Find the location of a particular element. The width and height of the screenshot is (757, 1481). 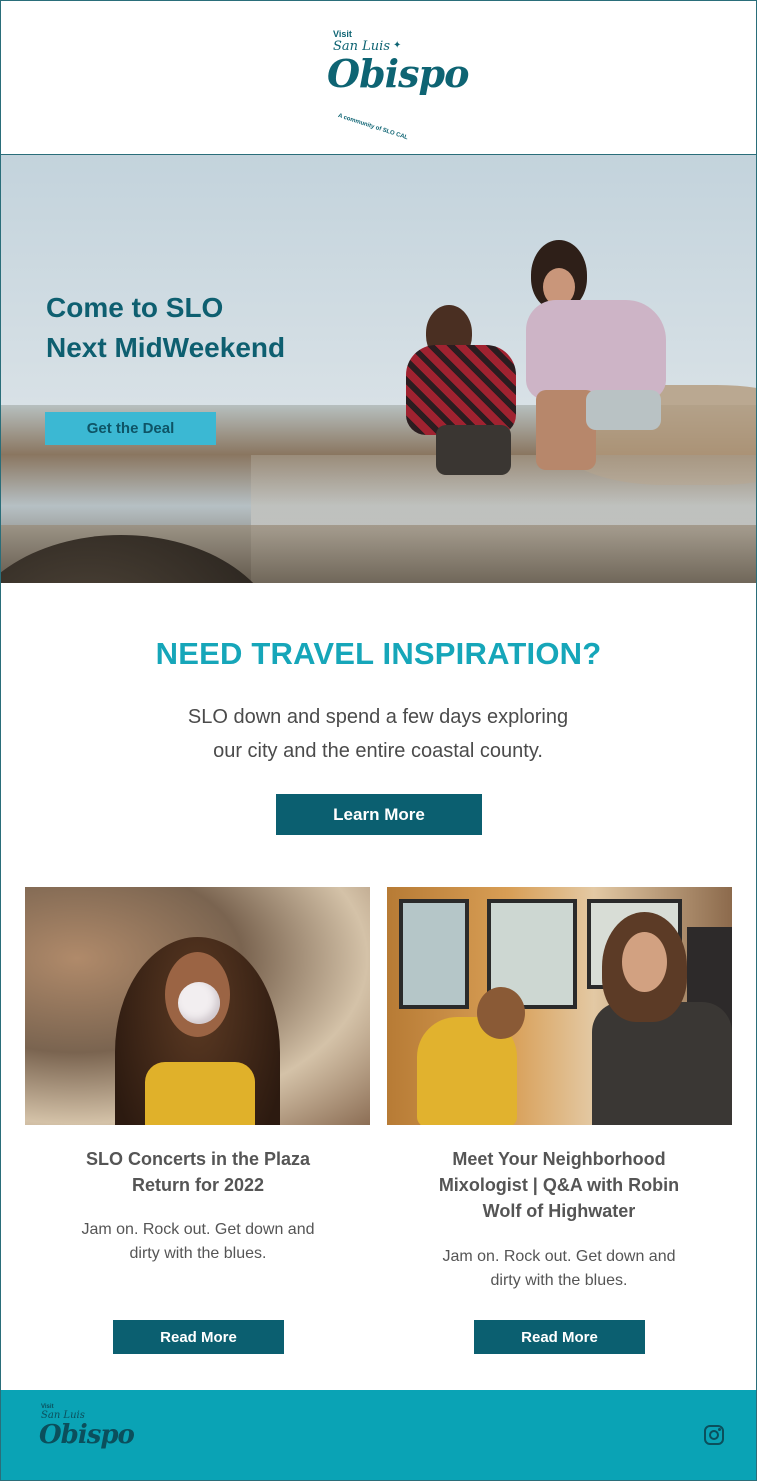

logo-obispo-text: Obispo is located at coordinates (398, 73).